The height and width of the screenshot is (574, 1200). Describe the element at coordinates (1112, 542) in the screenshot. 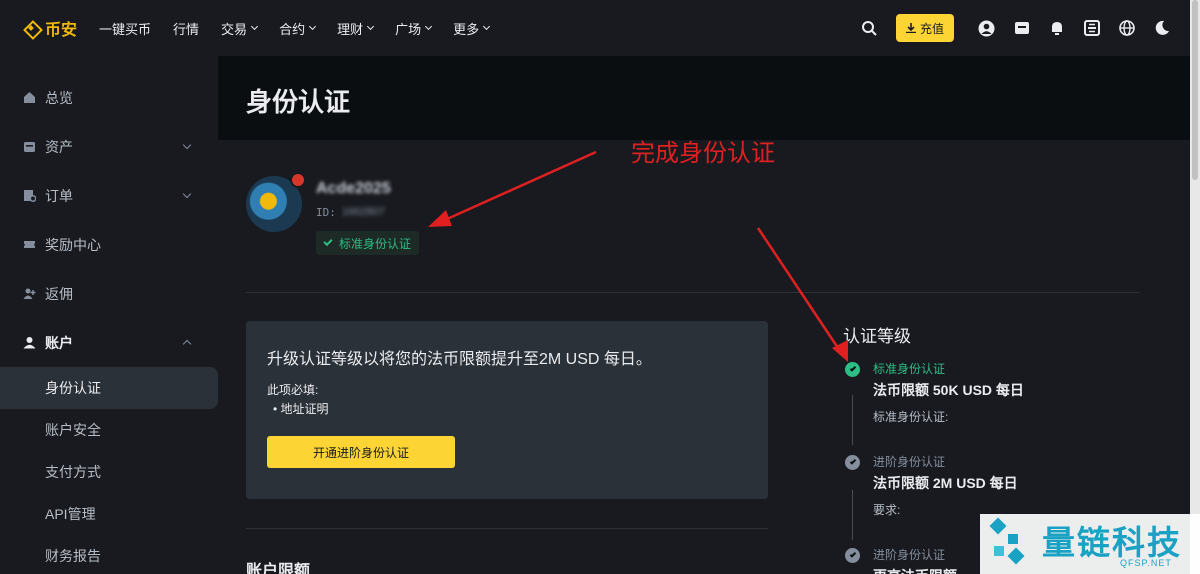

I see `watermark-text: 量链科技` at that location.